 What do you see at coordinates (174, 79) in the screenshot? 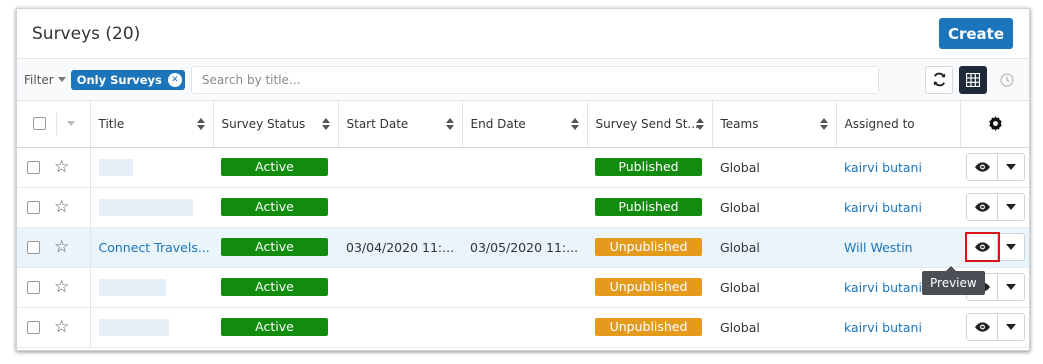
I see `close-icon: ✕` at bounding box center [174, 79].